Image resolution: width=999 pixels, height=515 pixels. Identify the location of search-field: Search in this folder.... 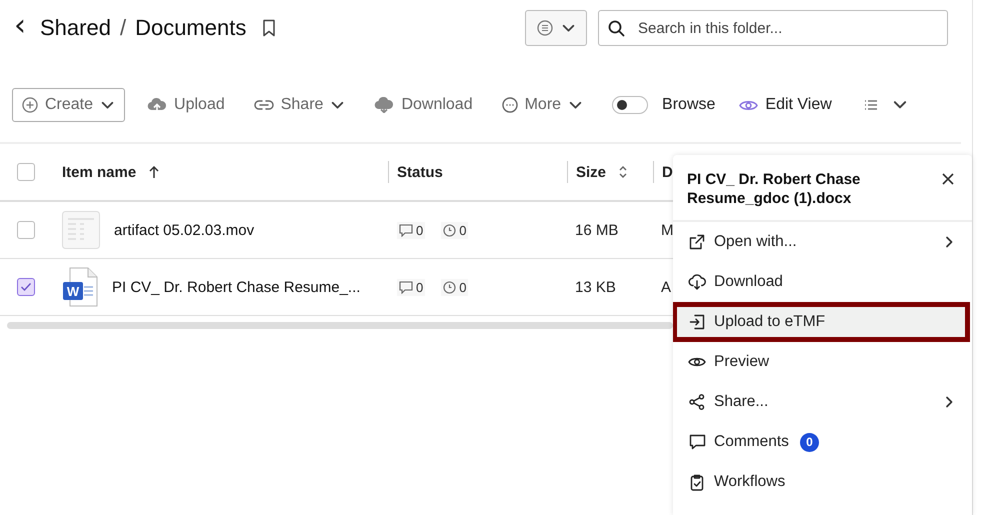
(773, 28).